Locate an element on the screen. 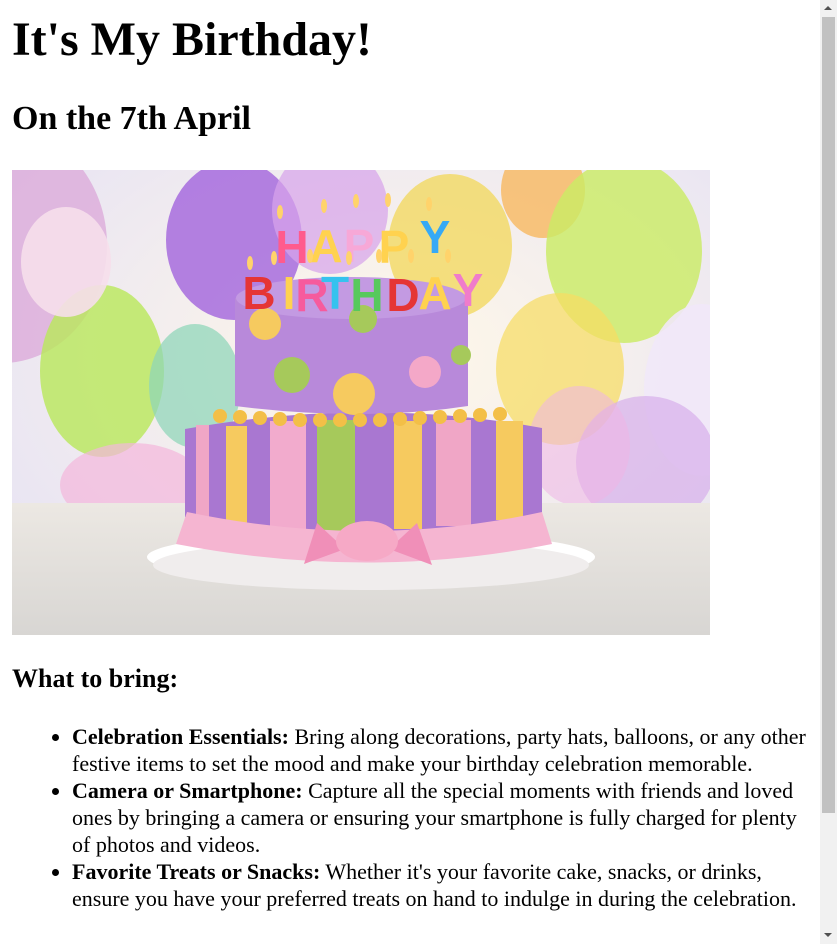 The width and height of the screenshot is (837, 944). chevron-up-icon is located at coordinates (828, 8).